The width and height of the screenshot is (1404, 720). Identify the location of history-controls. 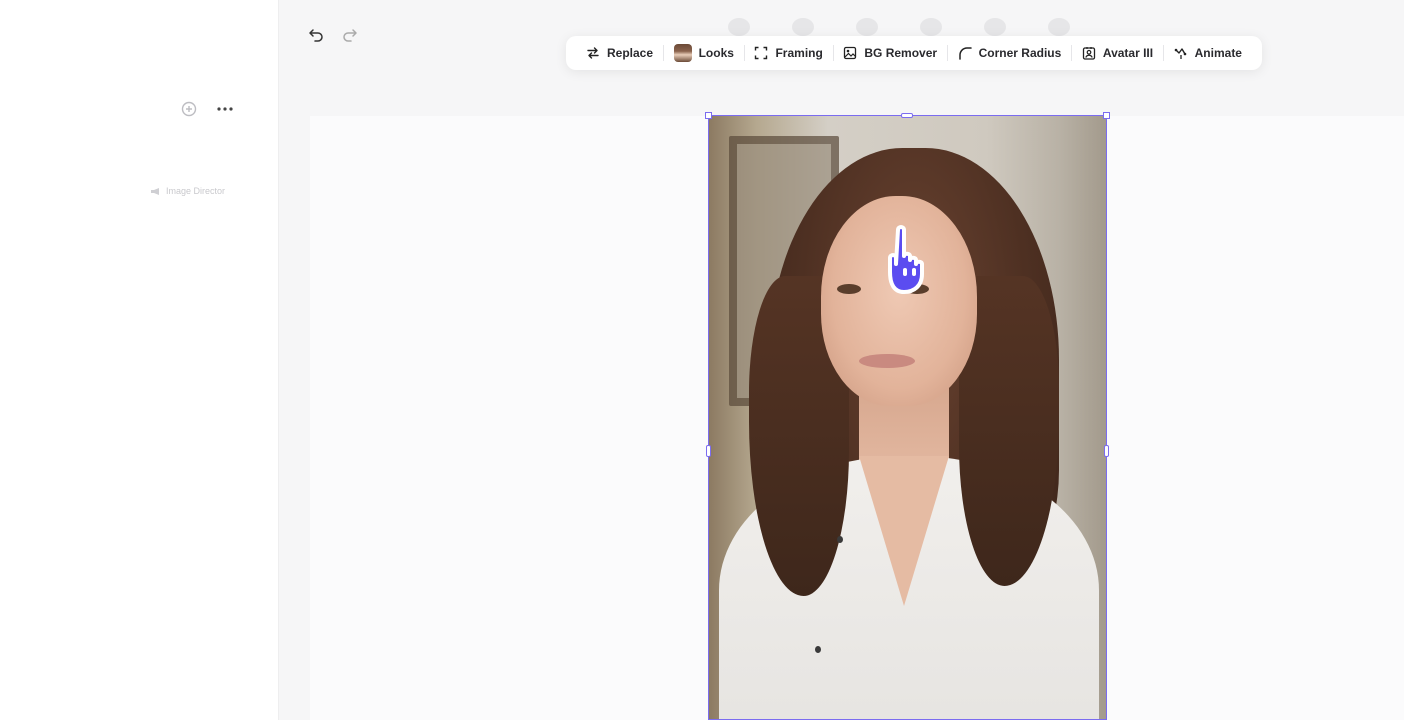
(333, 34).